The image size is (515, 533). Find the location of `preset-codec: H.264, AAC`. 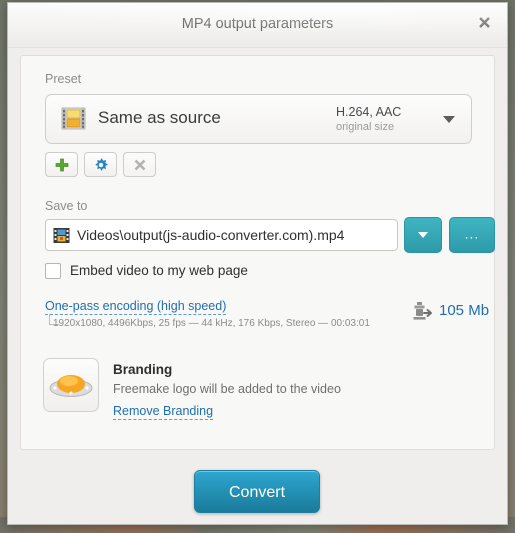

preset-codec: H.264, AAC is located at coordinates (369, 112).